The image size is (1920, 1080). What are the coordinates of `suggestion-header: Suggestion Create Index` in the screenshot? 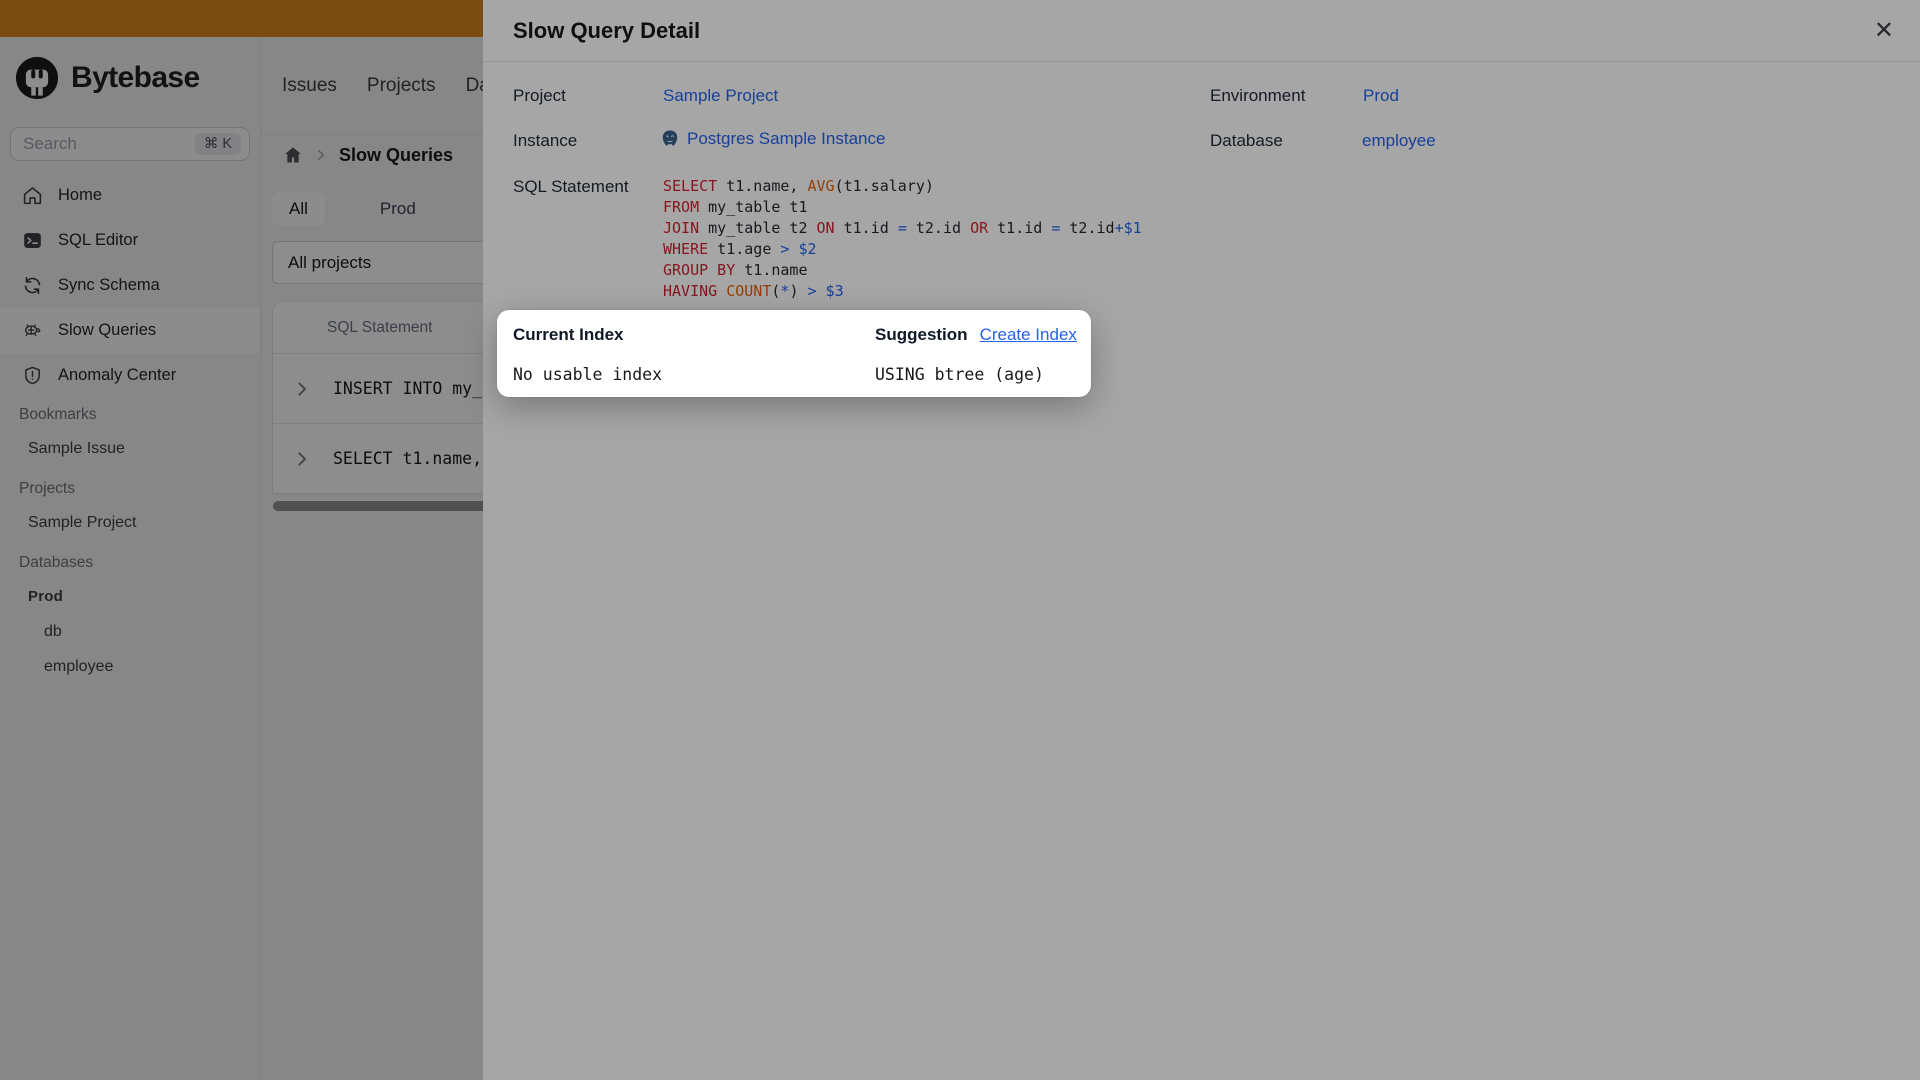 It's located at (976, 335).